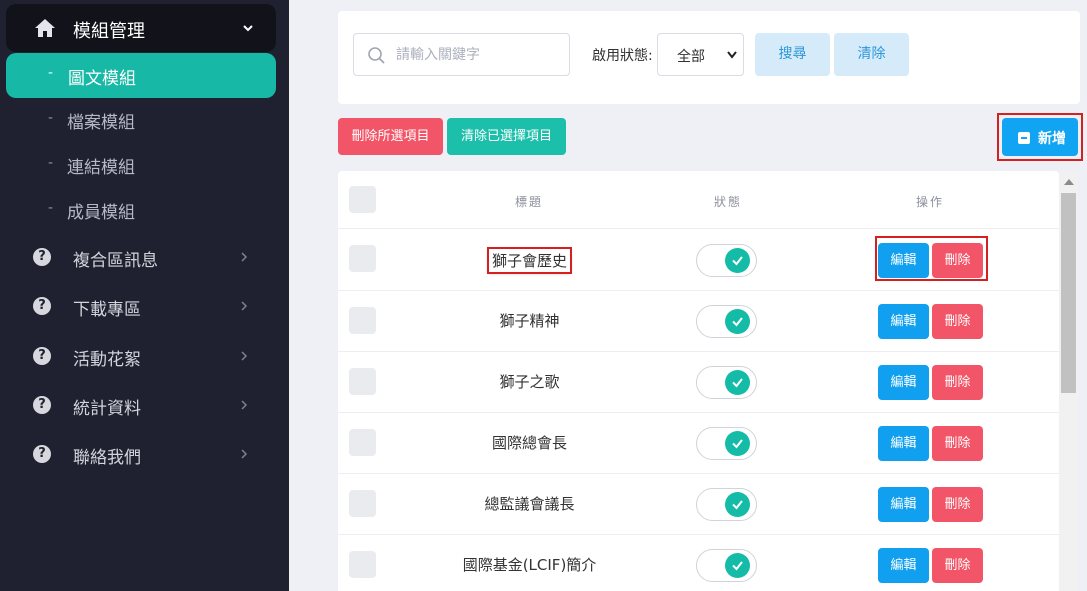  I want to click on row-title: 獅子之歌, so click(529, 382).